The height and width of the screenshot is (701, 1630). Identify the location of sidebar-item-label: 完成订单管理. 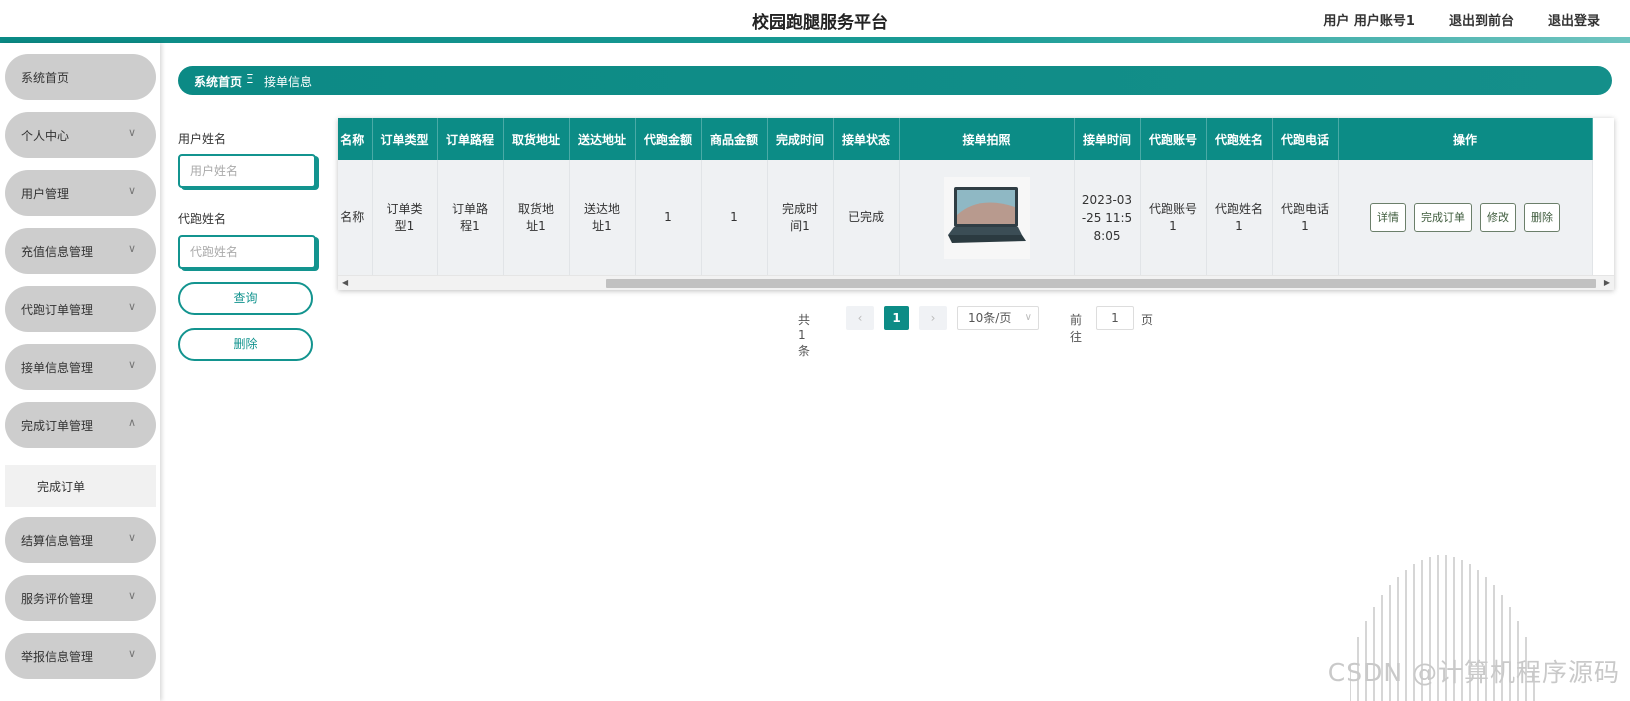
(57, 426).